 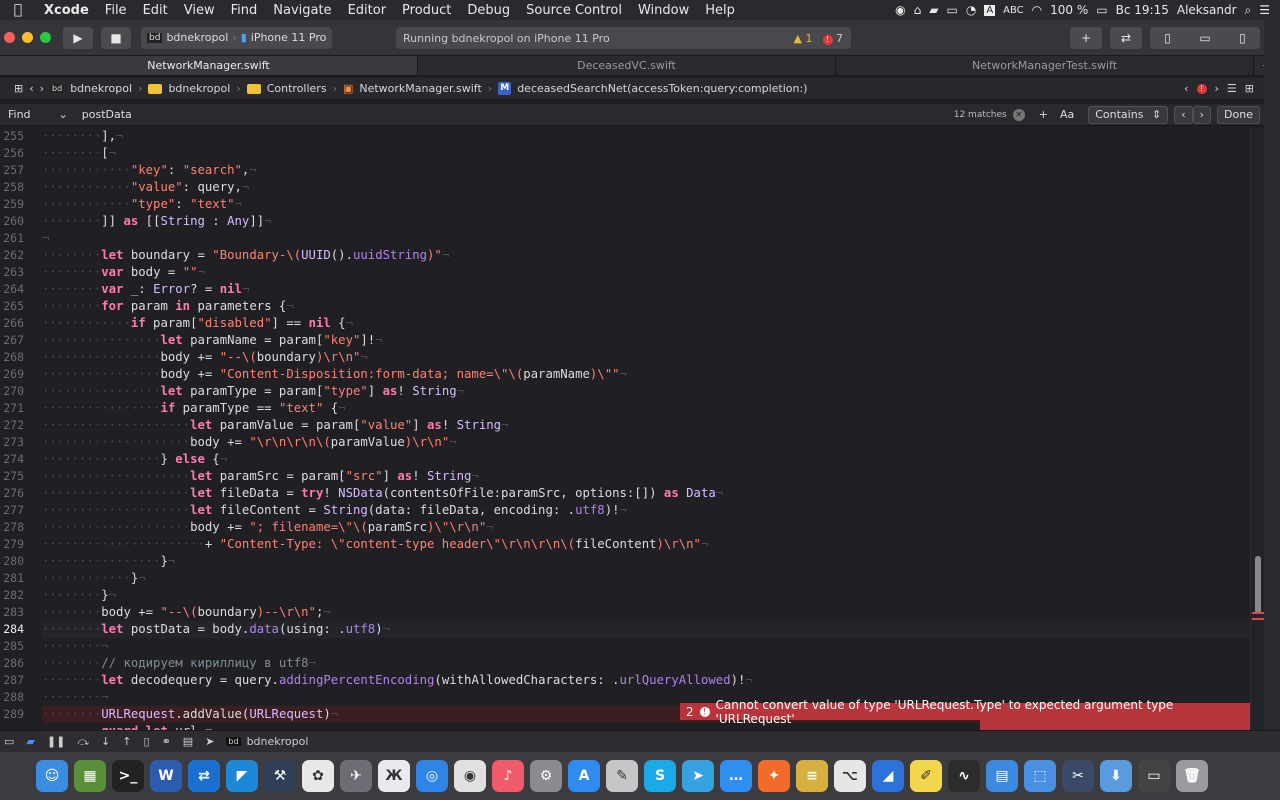 I want to click on menu-help: Help, so click(x=720, y=10).